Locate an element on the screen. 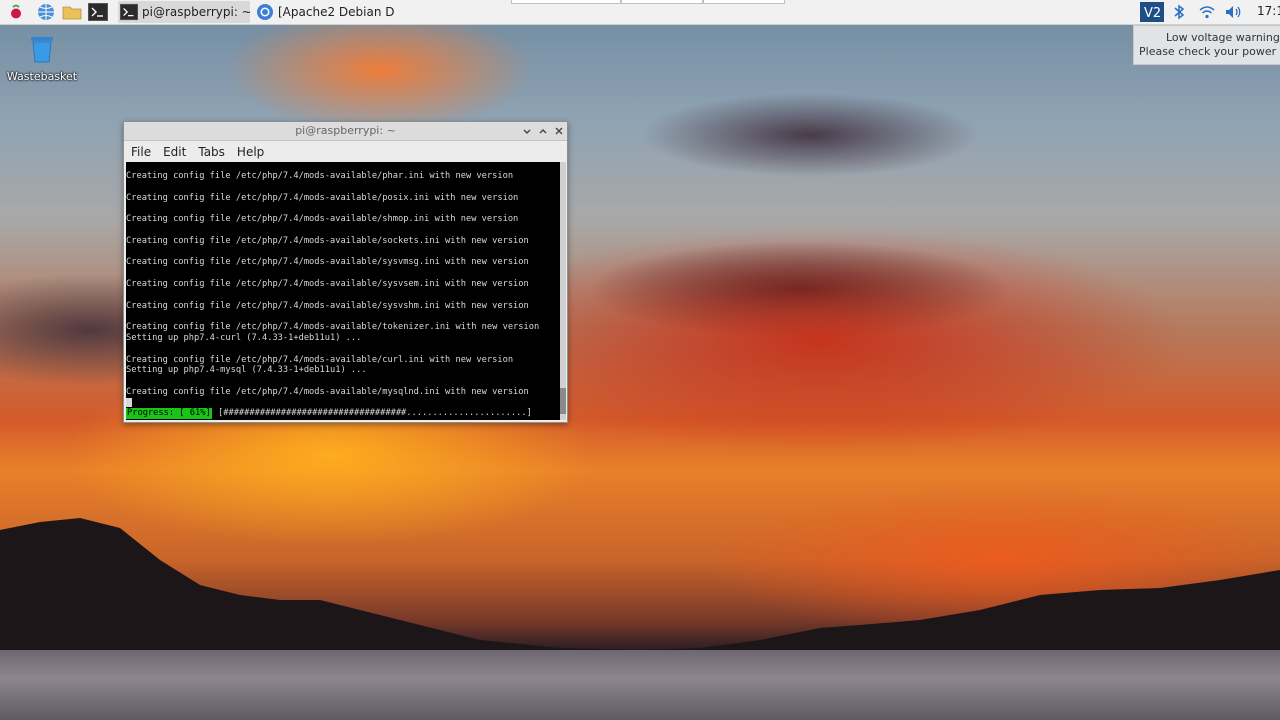 Image resolution: width=1280 pixels, height=720 pixels. task-terminal: pi@raspberrypi: ~ is located at coordinates (184, 12).